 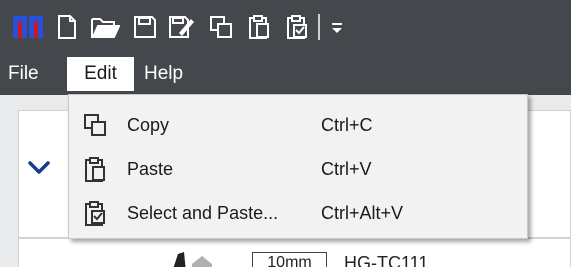 What do you see at coordinates (150, 169) in the screenshot?
I see `menu-item-label: Paste` at bounding box center [150, 169].